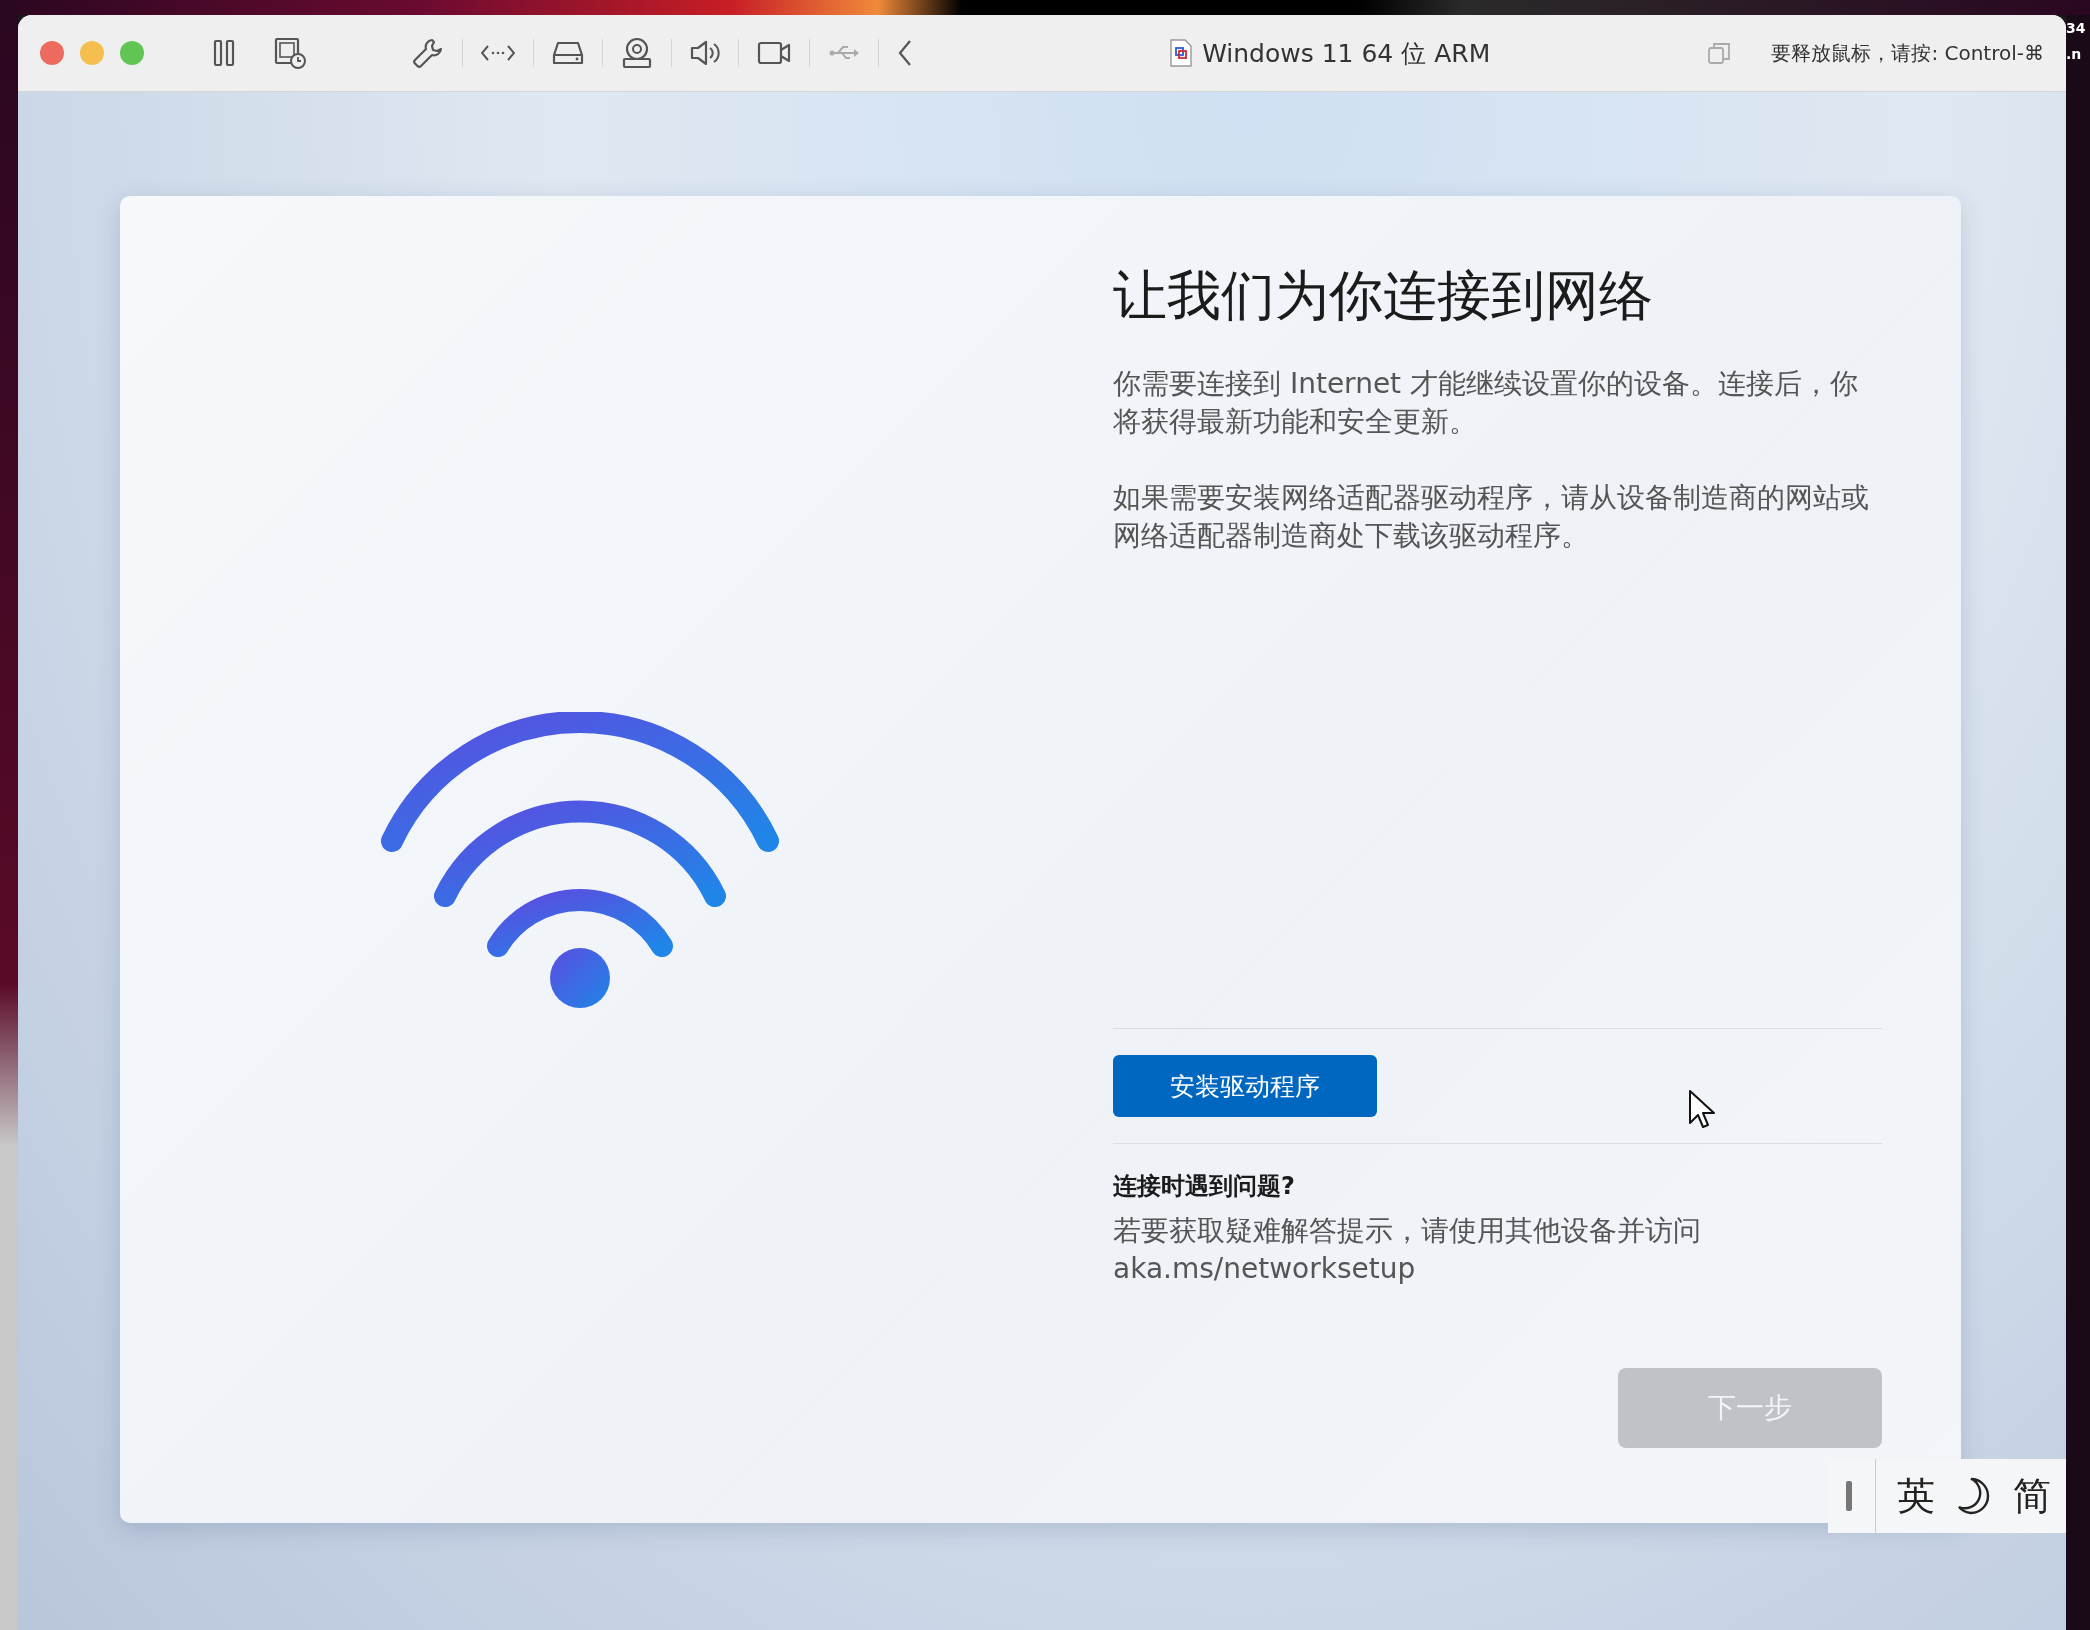 The width and height of the screenshot is (2090, 1630). Describe the element at coordinates (1407, 1250) in the screenshot. I see `help-text: 若要获取疑难解答提示，请使用其他设备并访问 aka.ms/networksetup` at that location.